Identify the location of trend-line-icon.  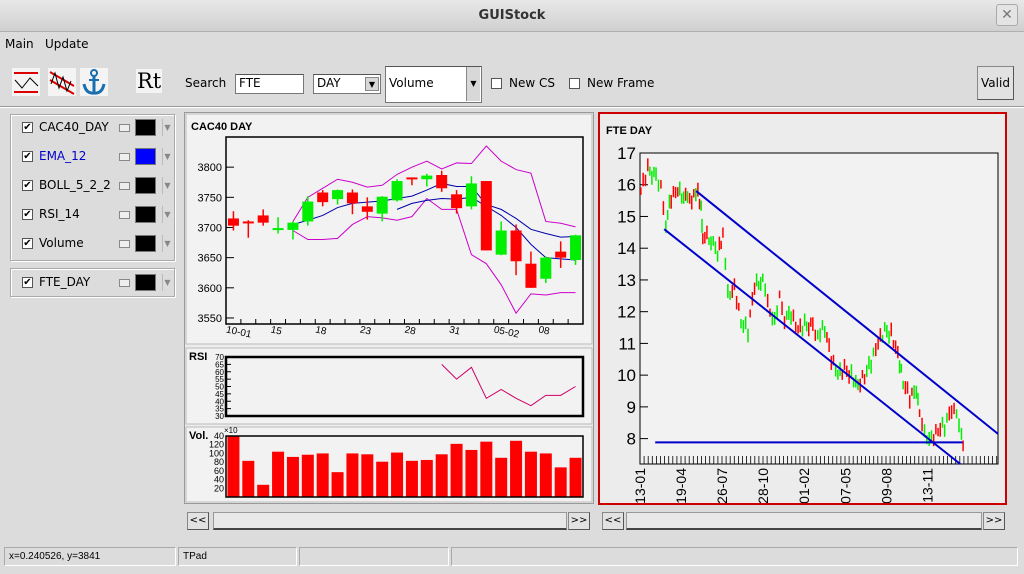
(26, 82).